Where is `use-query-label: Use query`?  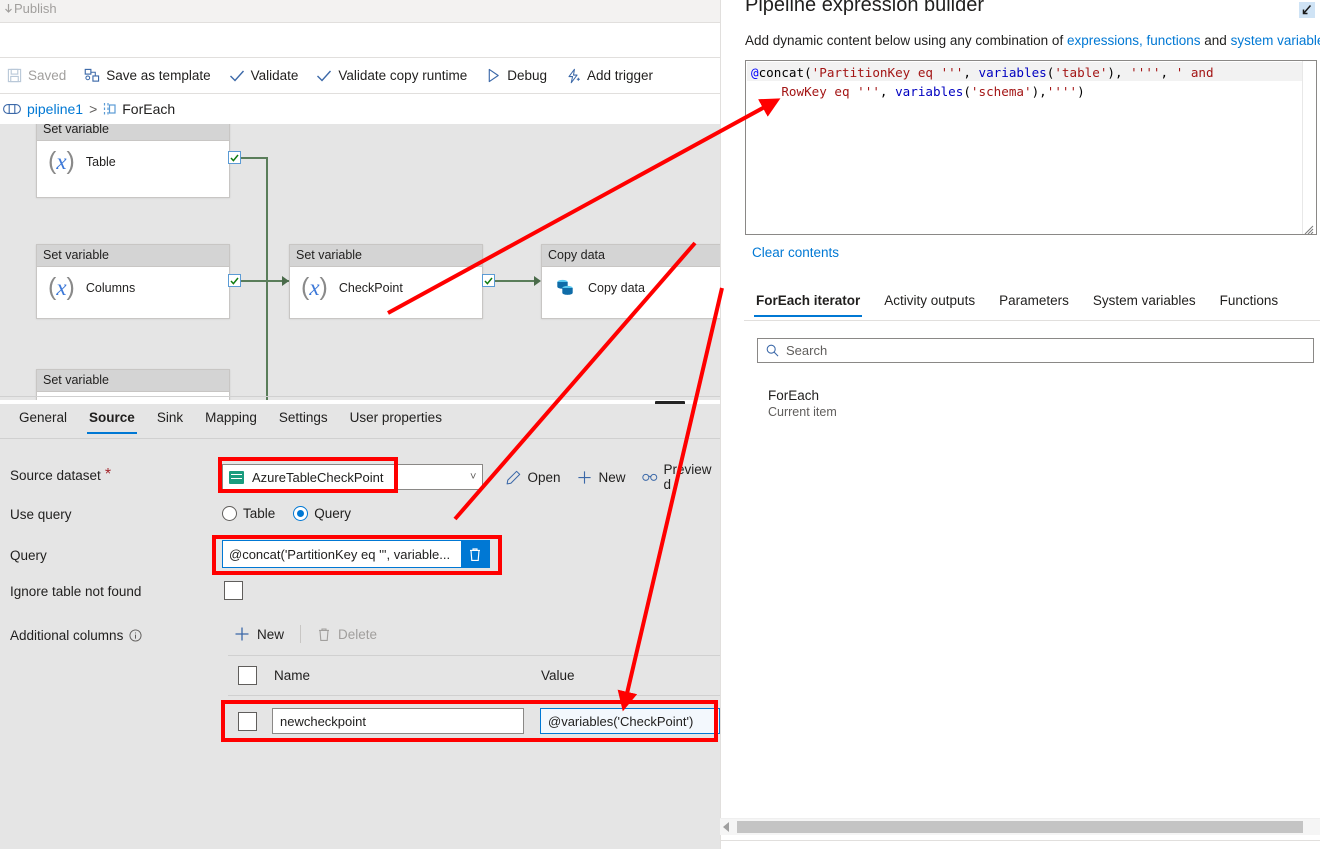 use-query-label: Use query is located at coordinates (41, 514).